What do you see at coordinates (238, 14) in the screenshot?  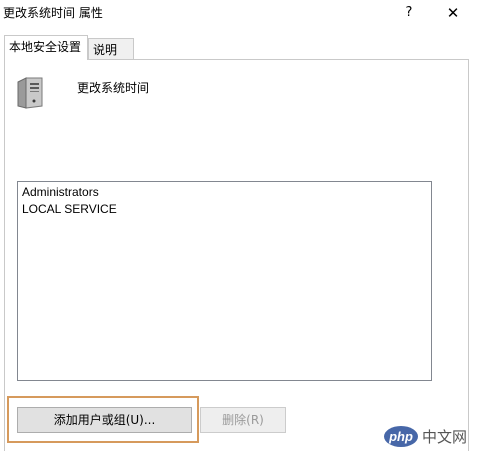 I see `title-bar: 更改系统时间 属性 ? ✕` at bounding box center [238, 14].